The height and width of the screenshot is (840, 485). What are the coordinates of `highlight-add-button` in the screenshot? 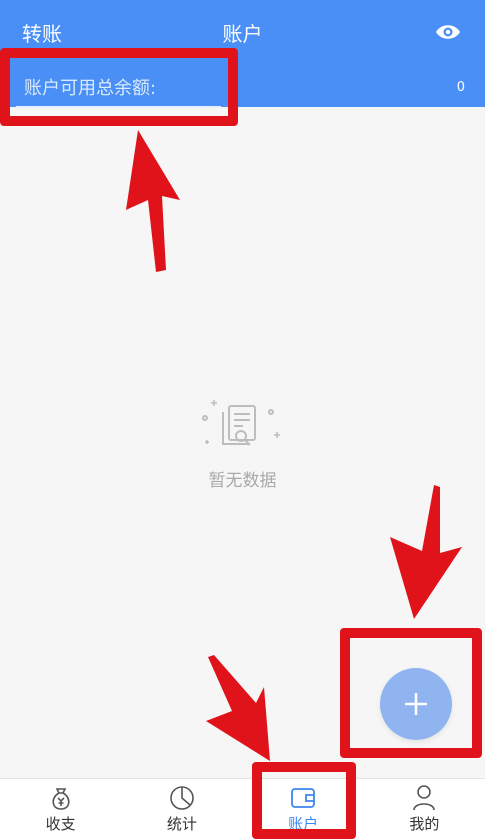 It's located at (411, 693).